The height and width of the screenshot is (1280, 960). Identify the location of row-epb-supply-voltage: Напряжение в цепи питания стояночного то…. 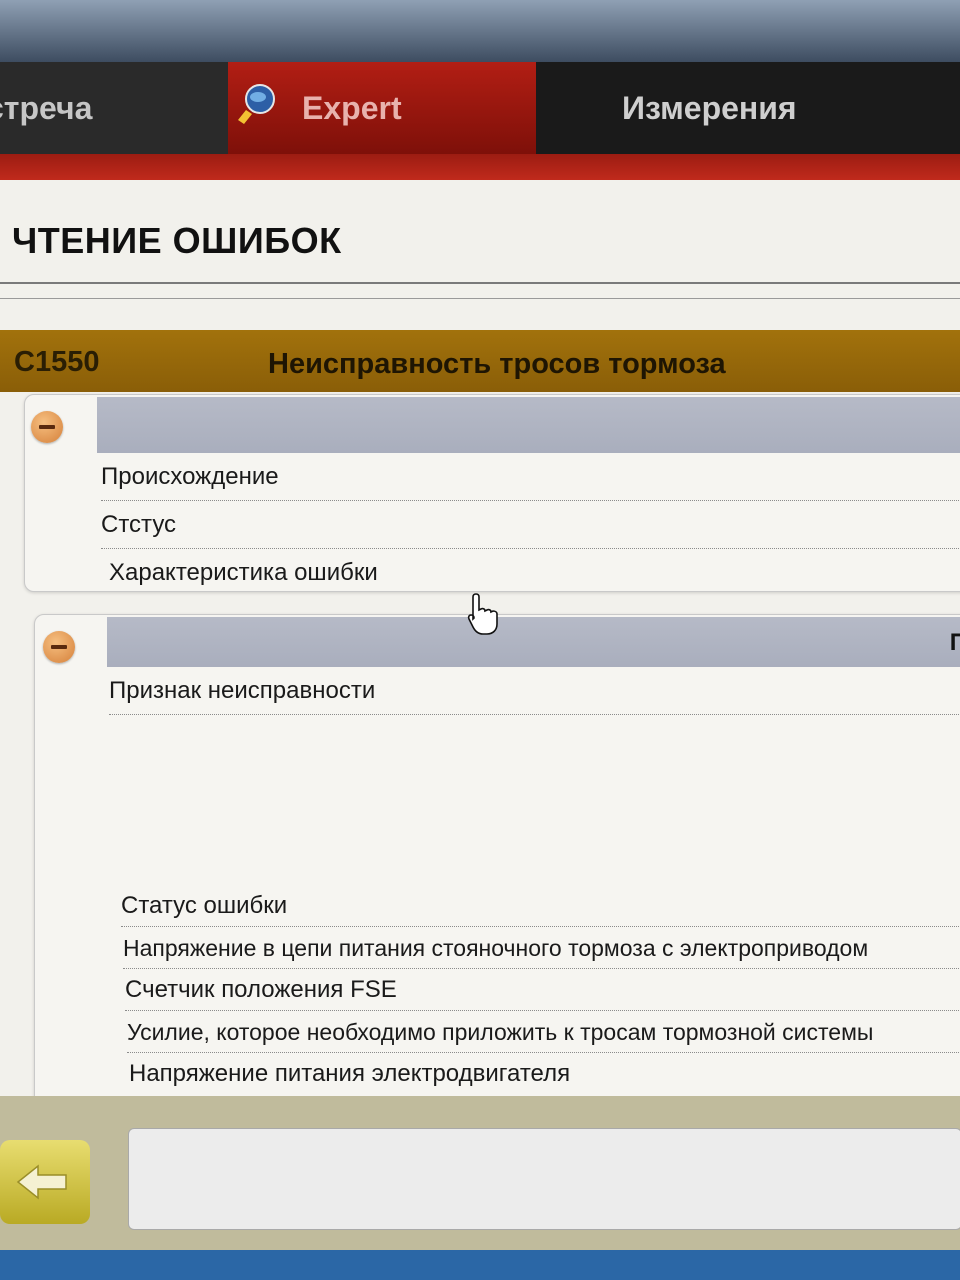
(541, 948).